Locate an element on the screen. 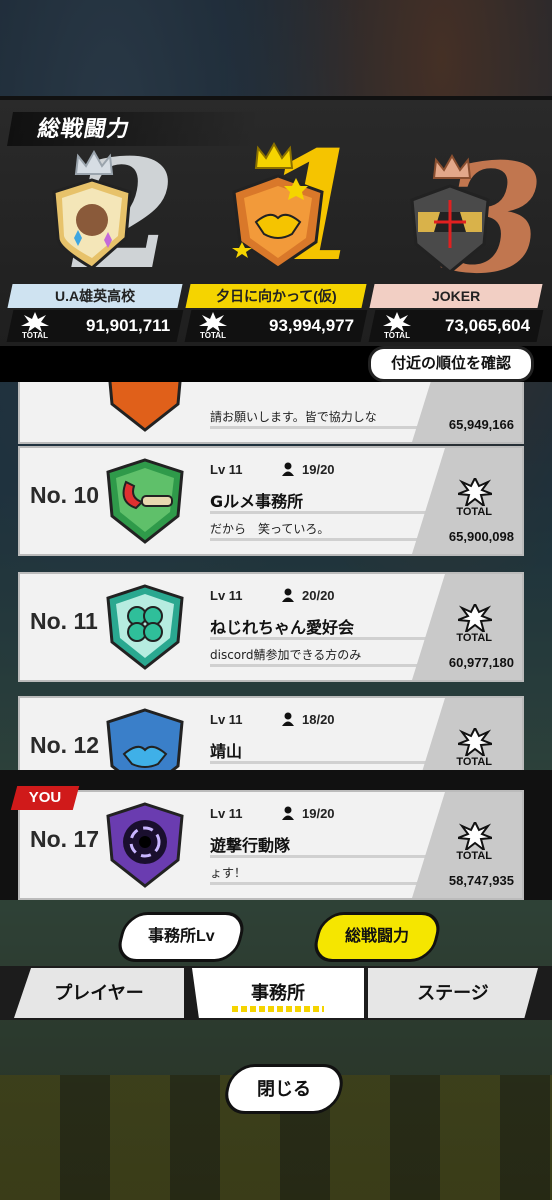  office-message: だから 笑っていろ。 is located at coordinates (270, 529).